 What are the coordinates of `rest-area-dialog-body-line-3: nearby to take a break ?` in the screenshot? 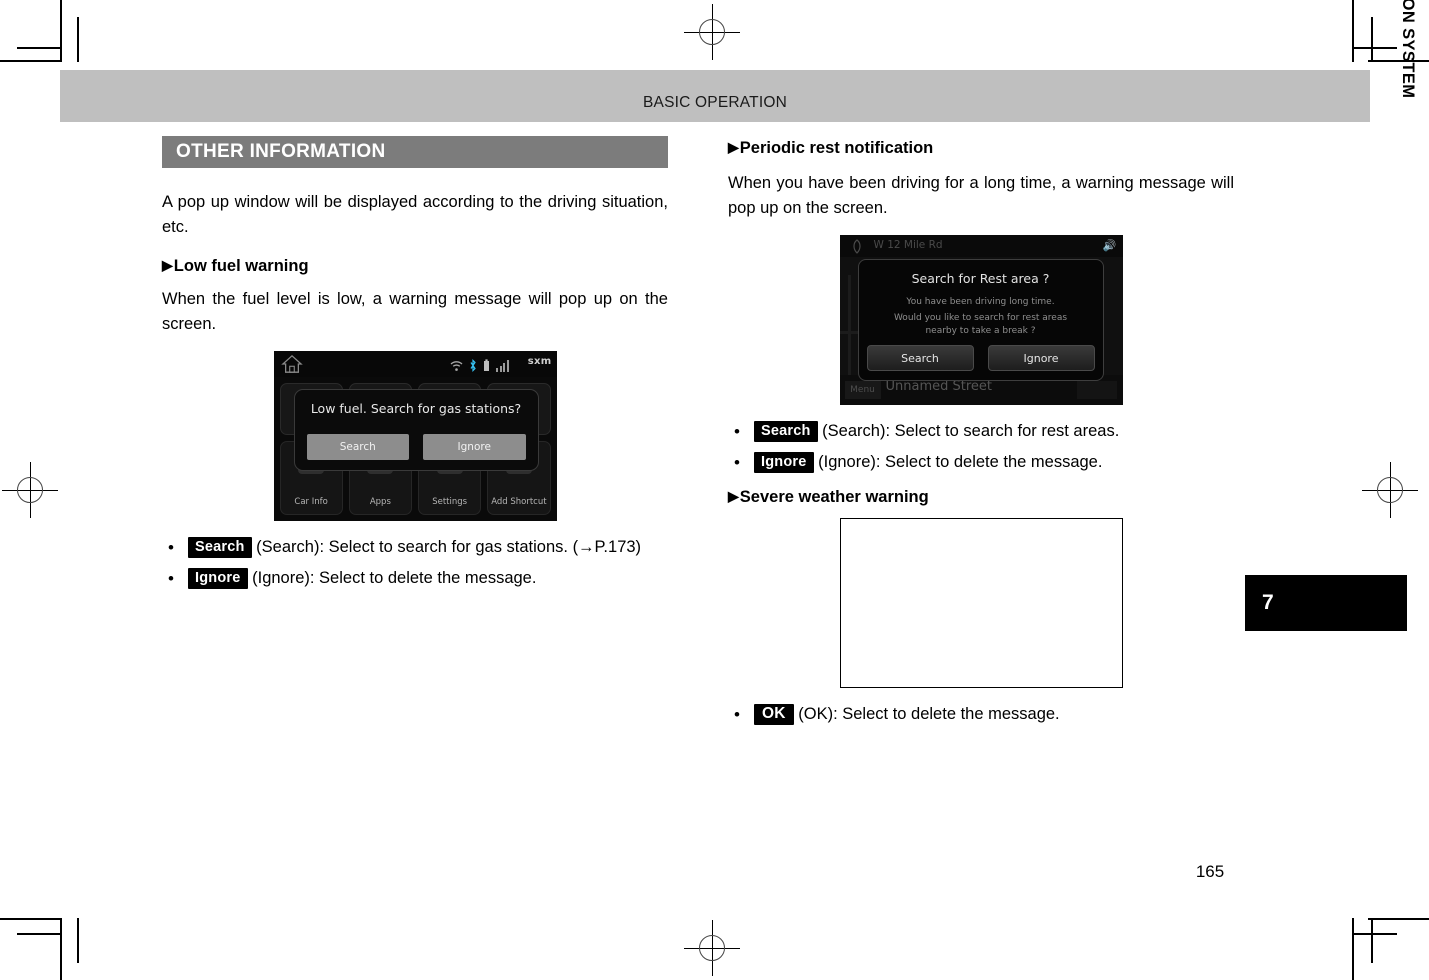 It's located at (980, 331).